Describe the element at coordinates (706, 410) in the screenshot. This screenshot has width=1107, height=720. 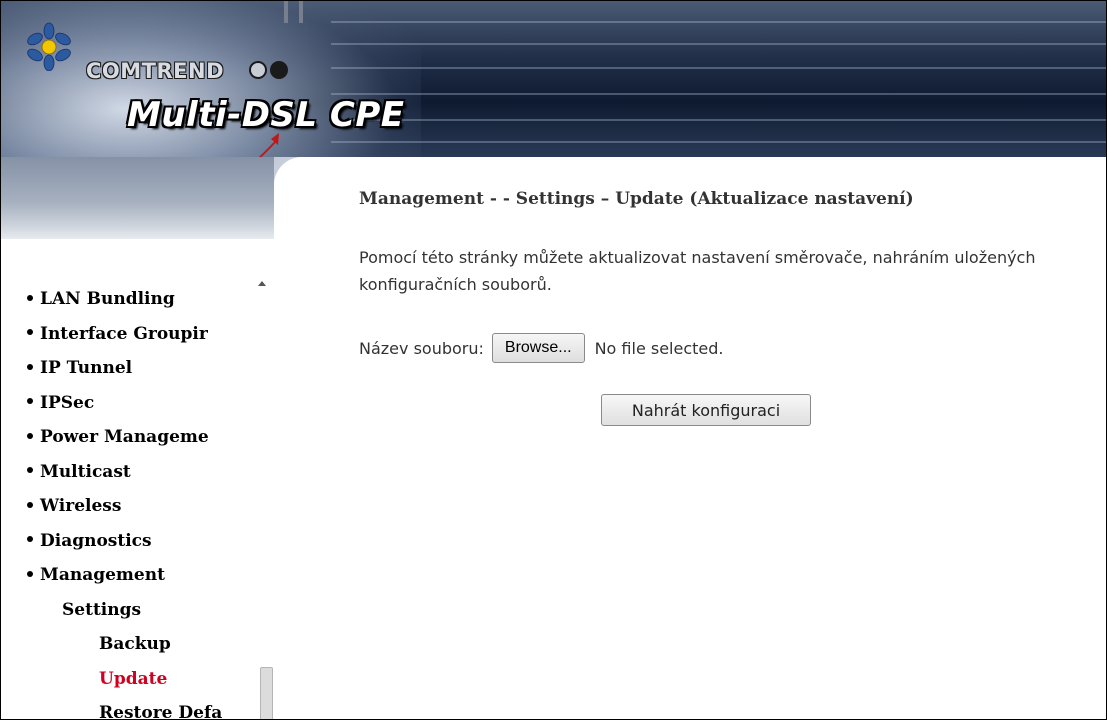
I see `upload-config-button: Nahrát konfiguraci` at that location.